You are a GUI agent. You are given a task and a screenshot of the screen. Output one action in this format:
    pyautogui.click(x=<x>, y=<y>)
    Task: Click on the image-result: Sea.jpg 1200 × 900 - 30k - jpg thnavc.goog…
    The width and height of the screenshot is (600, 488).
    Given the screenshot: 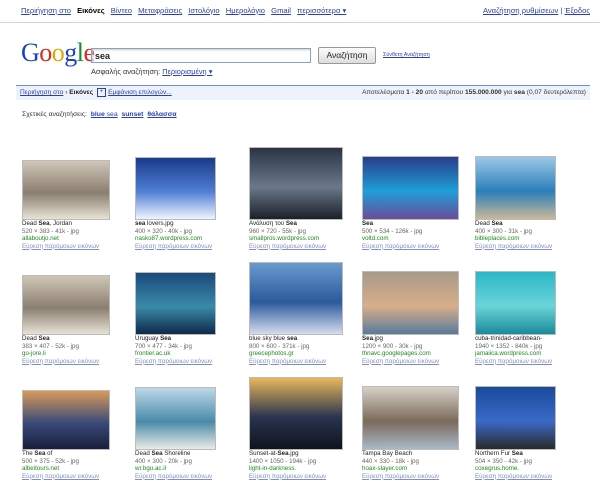 What is the action you would take?
    pyautogui.click(x=419, y=318)
    